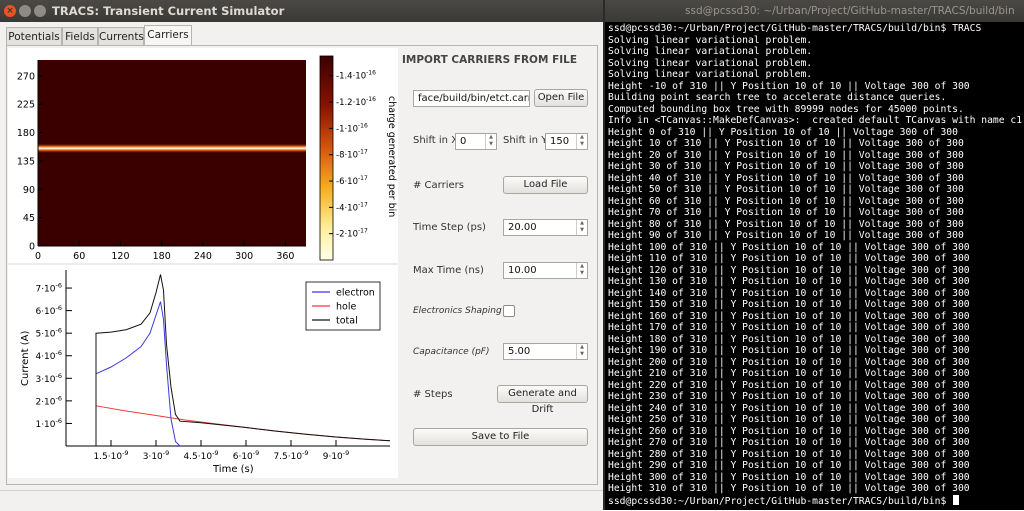 The height and width of the screenshot is (511, 1024). Describe the element at coordinates (138, 374) in the screenshot. I see `series-electron-line` at that location.